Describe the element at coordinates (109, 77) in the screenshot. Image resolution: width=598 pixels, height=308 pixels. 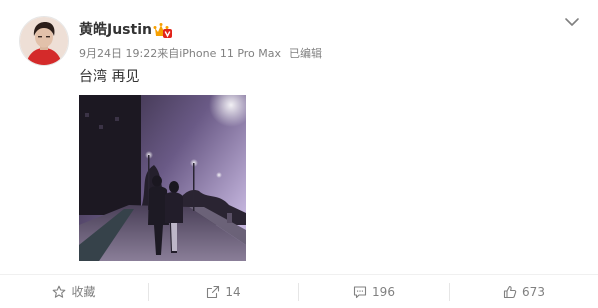
I see `post-text: 台湾 再见` at that location.